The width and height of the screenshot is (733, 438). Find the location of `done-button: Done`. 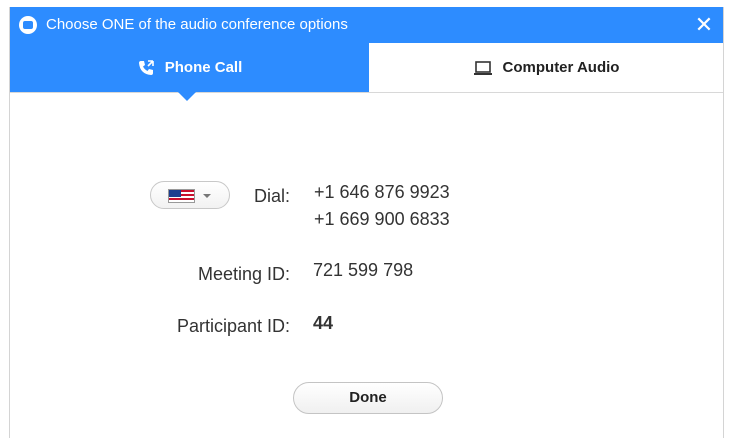

done-button: Done is located at coordinates (368, 398).